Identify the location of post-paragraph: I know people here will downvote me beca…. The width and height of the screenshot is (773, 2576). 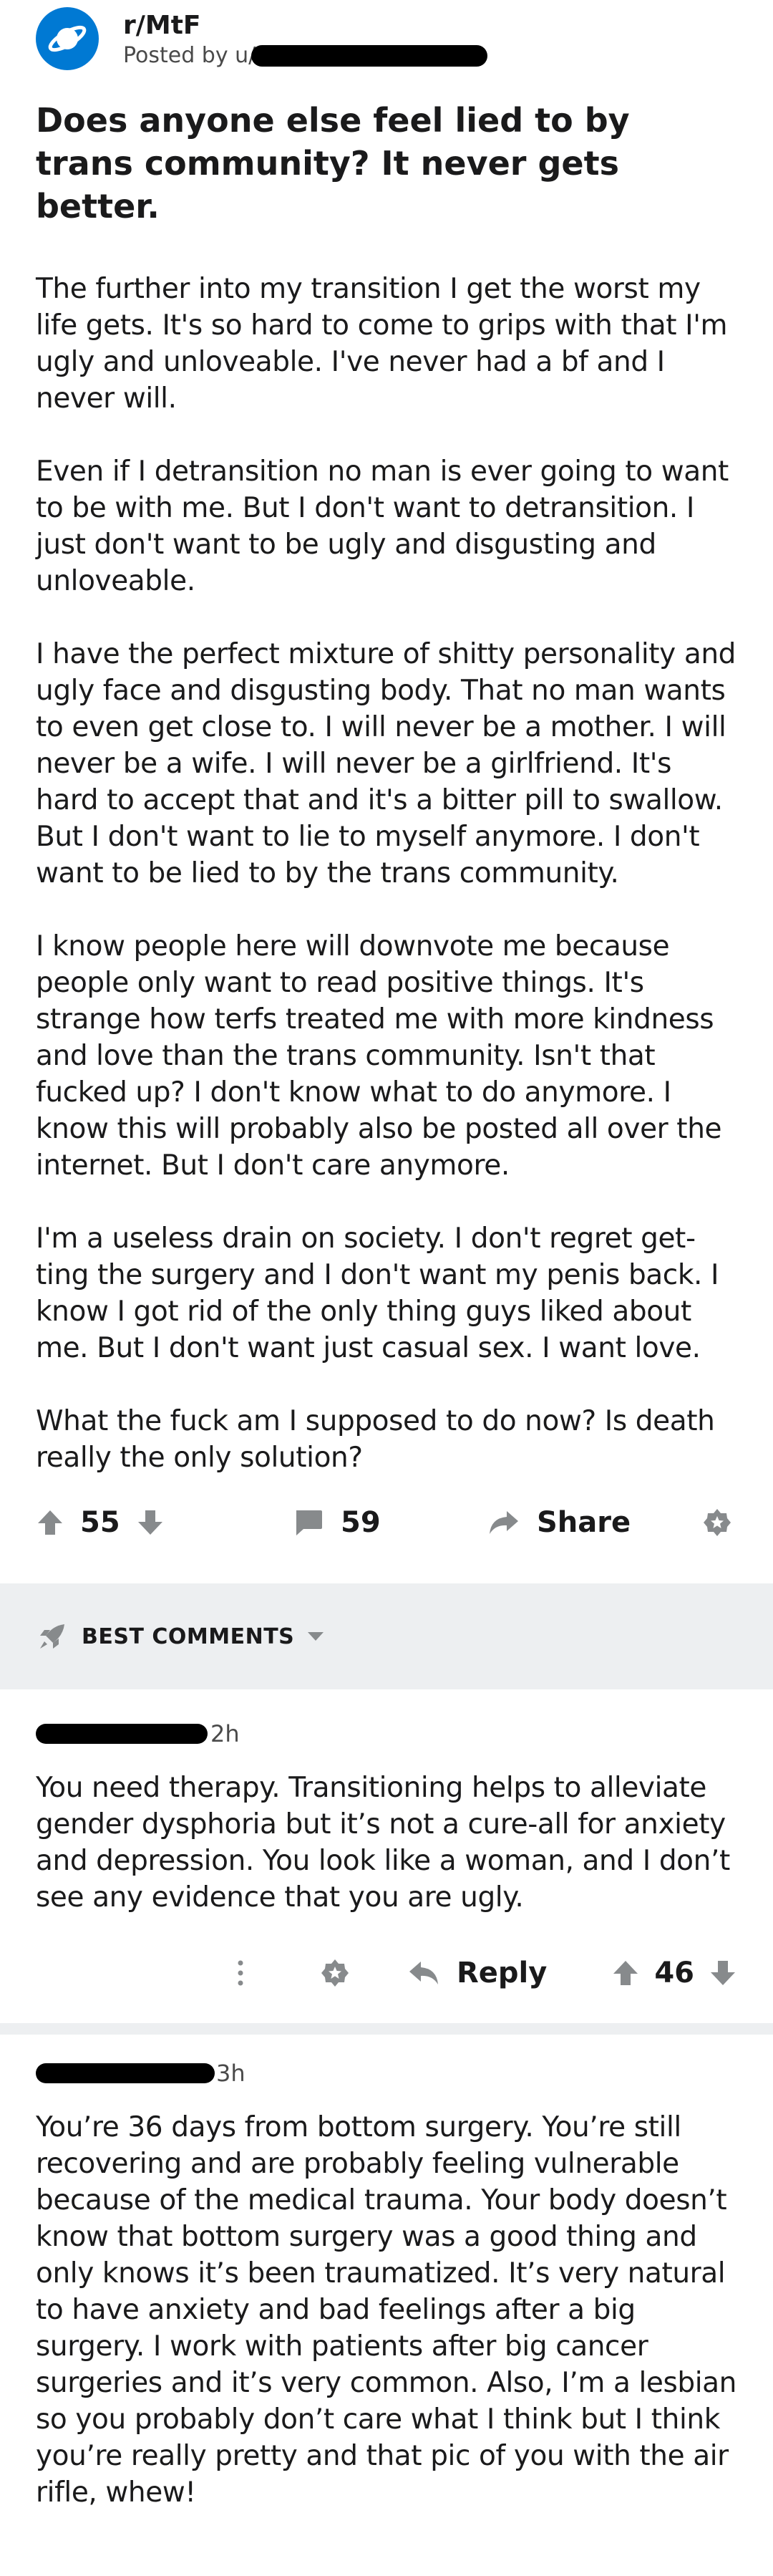
(379, 1056).